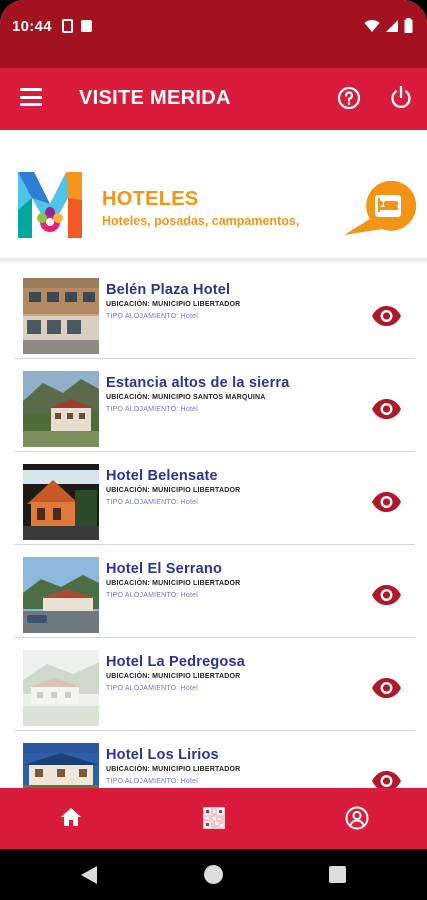 The image size is (427, 900). I want to click on recent-apps-icon, so click(337, 874).